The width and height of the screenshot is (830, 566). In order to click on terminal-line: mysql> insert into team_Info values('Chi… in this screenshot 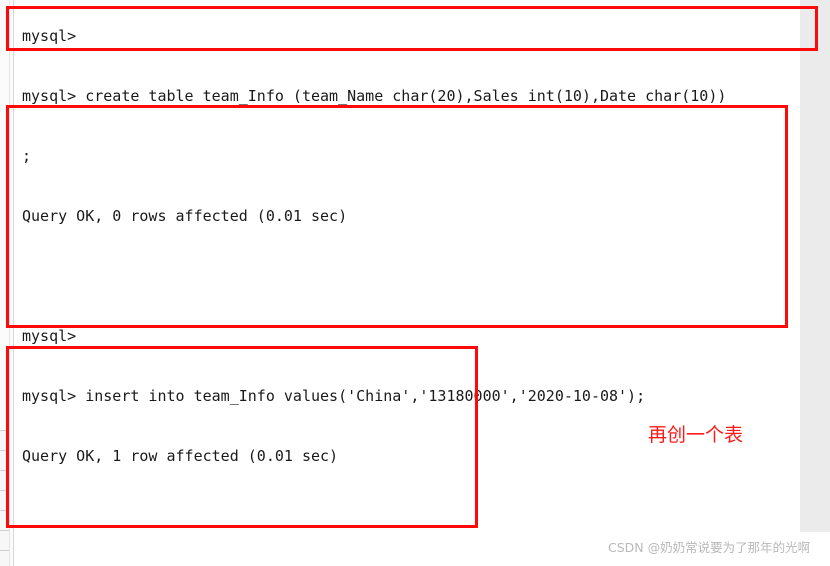, I will do `click(334, 396)`.